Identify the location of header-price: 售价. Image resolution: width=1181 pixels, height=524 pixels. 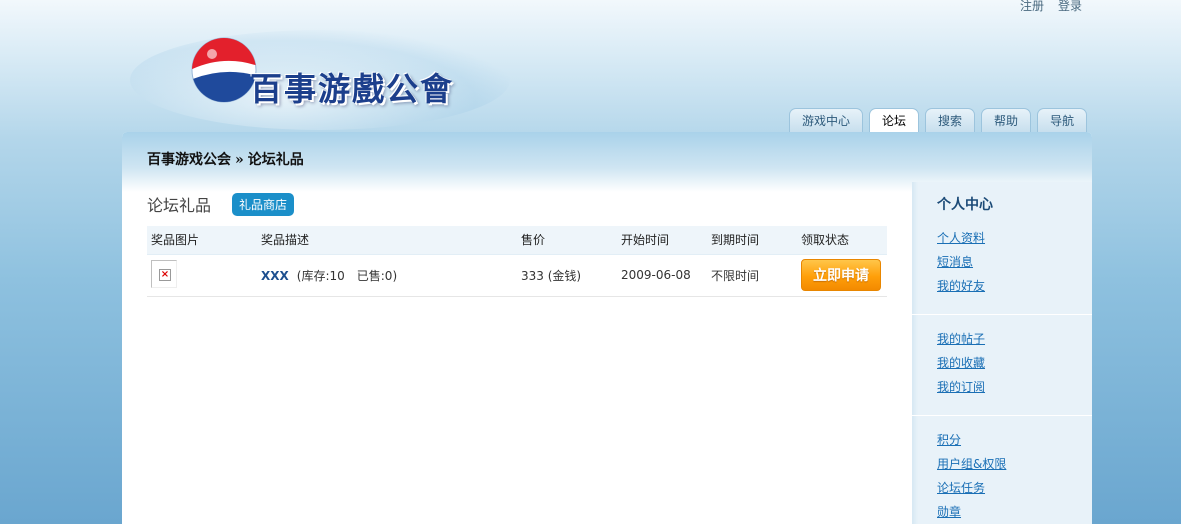
(567, 240).